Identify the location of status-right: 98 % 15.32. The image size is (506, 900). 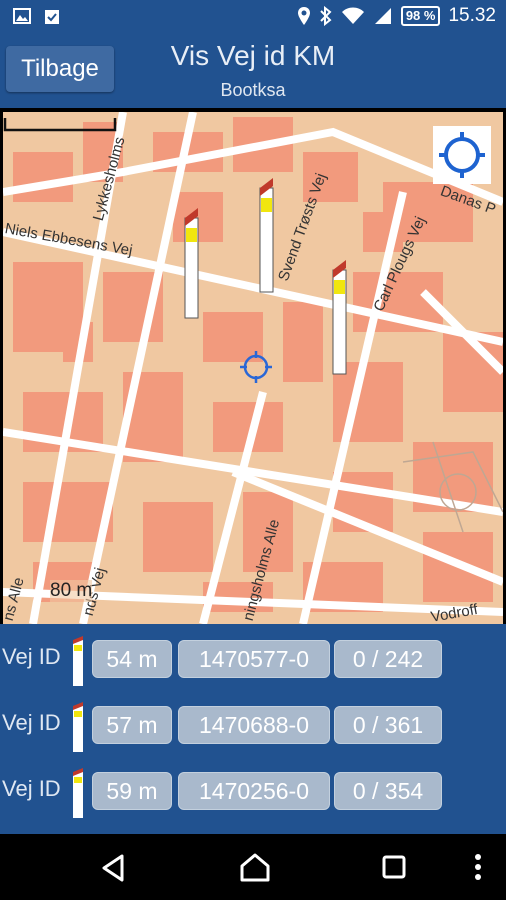
(396, 16).